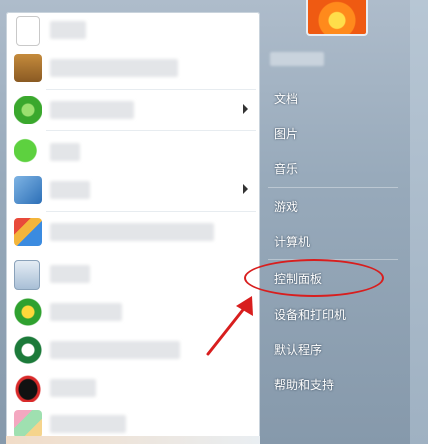  What do you see at coordinates (286, 133) in the screenshot?
I see `menu-pictures: 图片` at bounding box center [286, 133].